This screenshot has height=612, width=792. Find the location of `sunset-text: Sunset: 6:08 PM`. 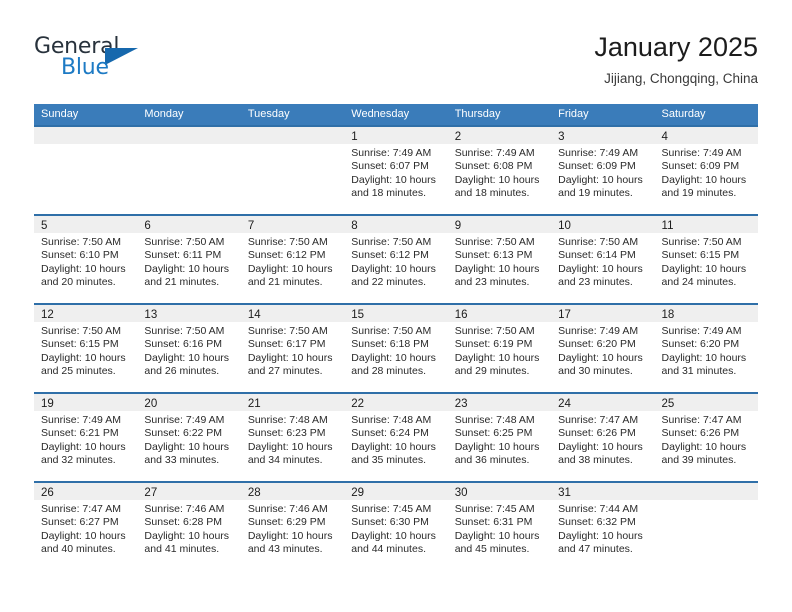

sunset-text: Sunset: 6:08 PM is located at coordinates (493, 166).